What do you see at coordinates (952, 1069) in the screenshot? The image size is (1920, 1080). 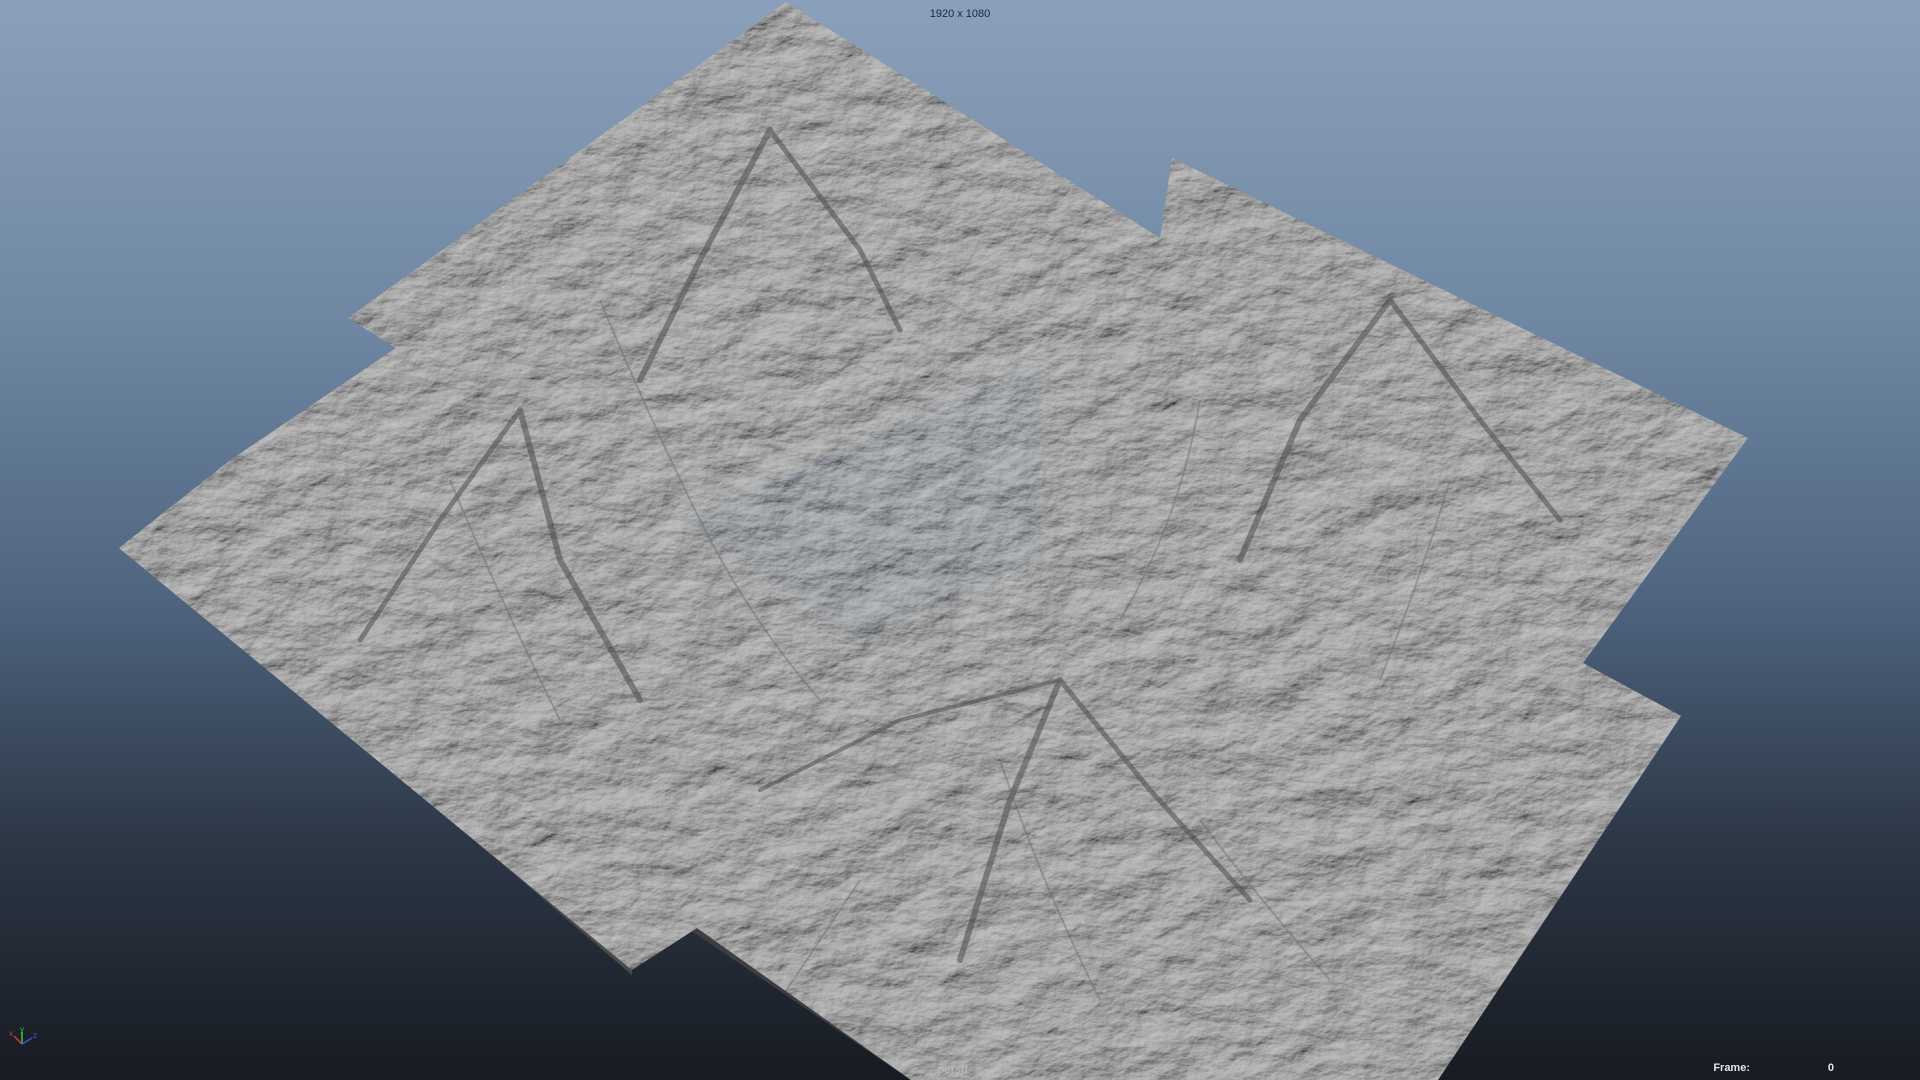 I see `camera-name-label: persp` at bounding box center [952, 1069].